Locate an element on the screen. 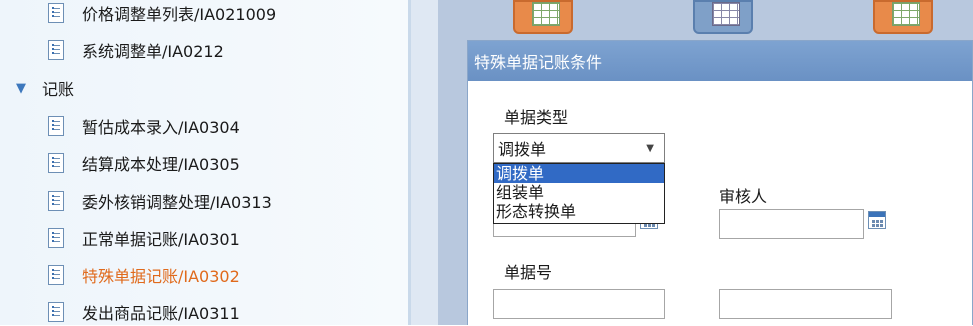 This screenshot has width=973, height=326. doc-type-label: 单据类型 is located at coordinates (536, 117).